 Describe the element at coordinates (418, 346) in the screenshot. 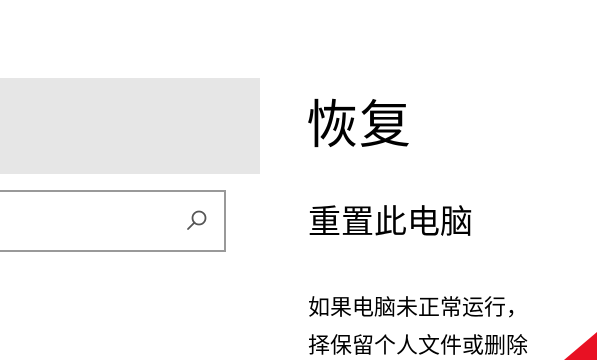

I see `reset-description-line-2: 择保留个人文件或删除` at that location.